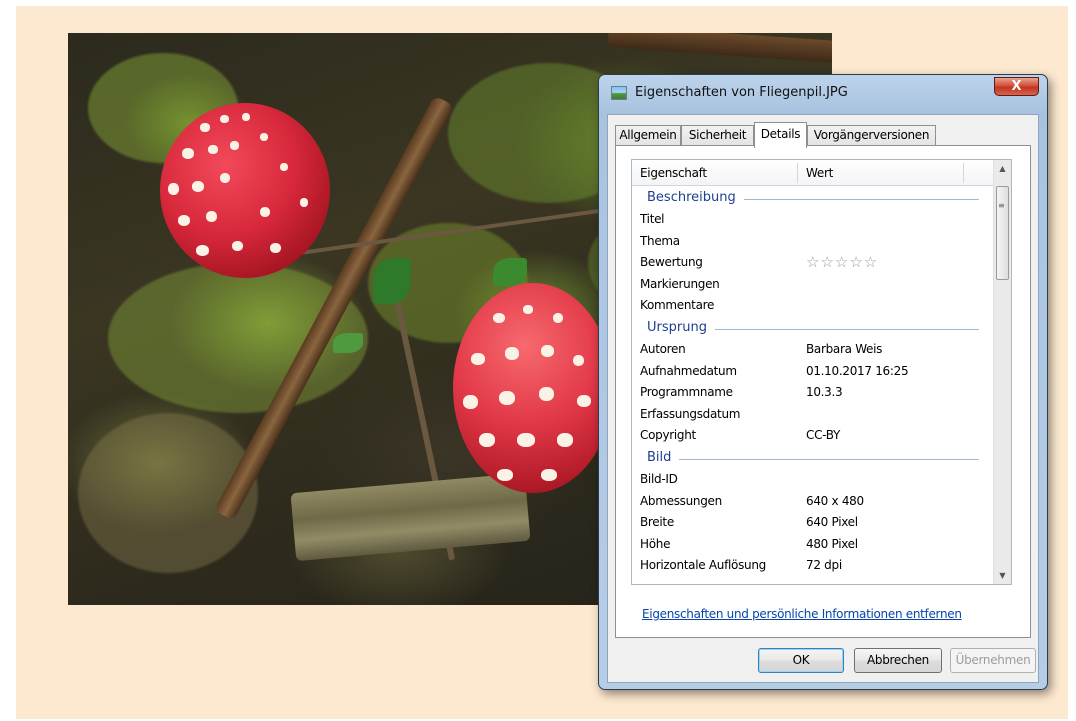 Image resolution: width=1076 pixels, height=721 pixels. Describe the element at coordinates (1016, 86) in the screenshot. I see `close-button: X` at that location.